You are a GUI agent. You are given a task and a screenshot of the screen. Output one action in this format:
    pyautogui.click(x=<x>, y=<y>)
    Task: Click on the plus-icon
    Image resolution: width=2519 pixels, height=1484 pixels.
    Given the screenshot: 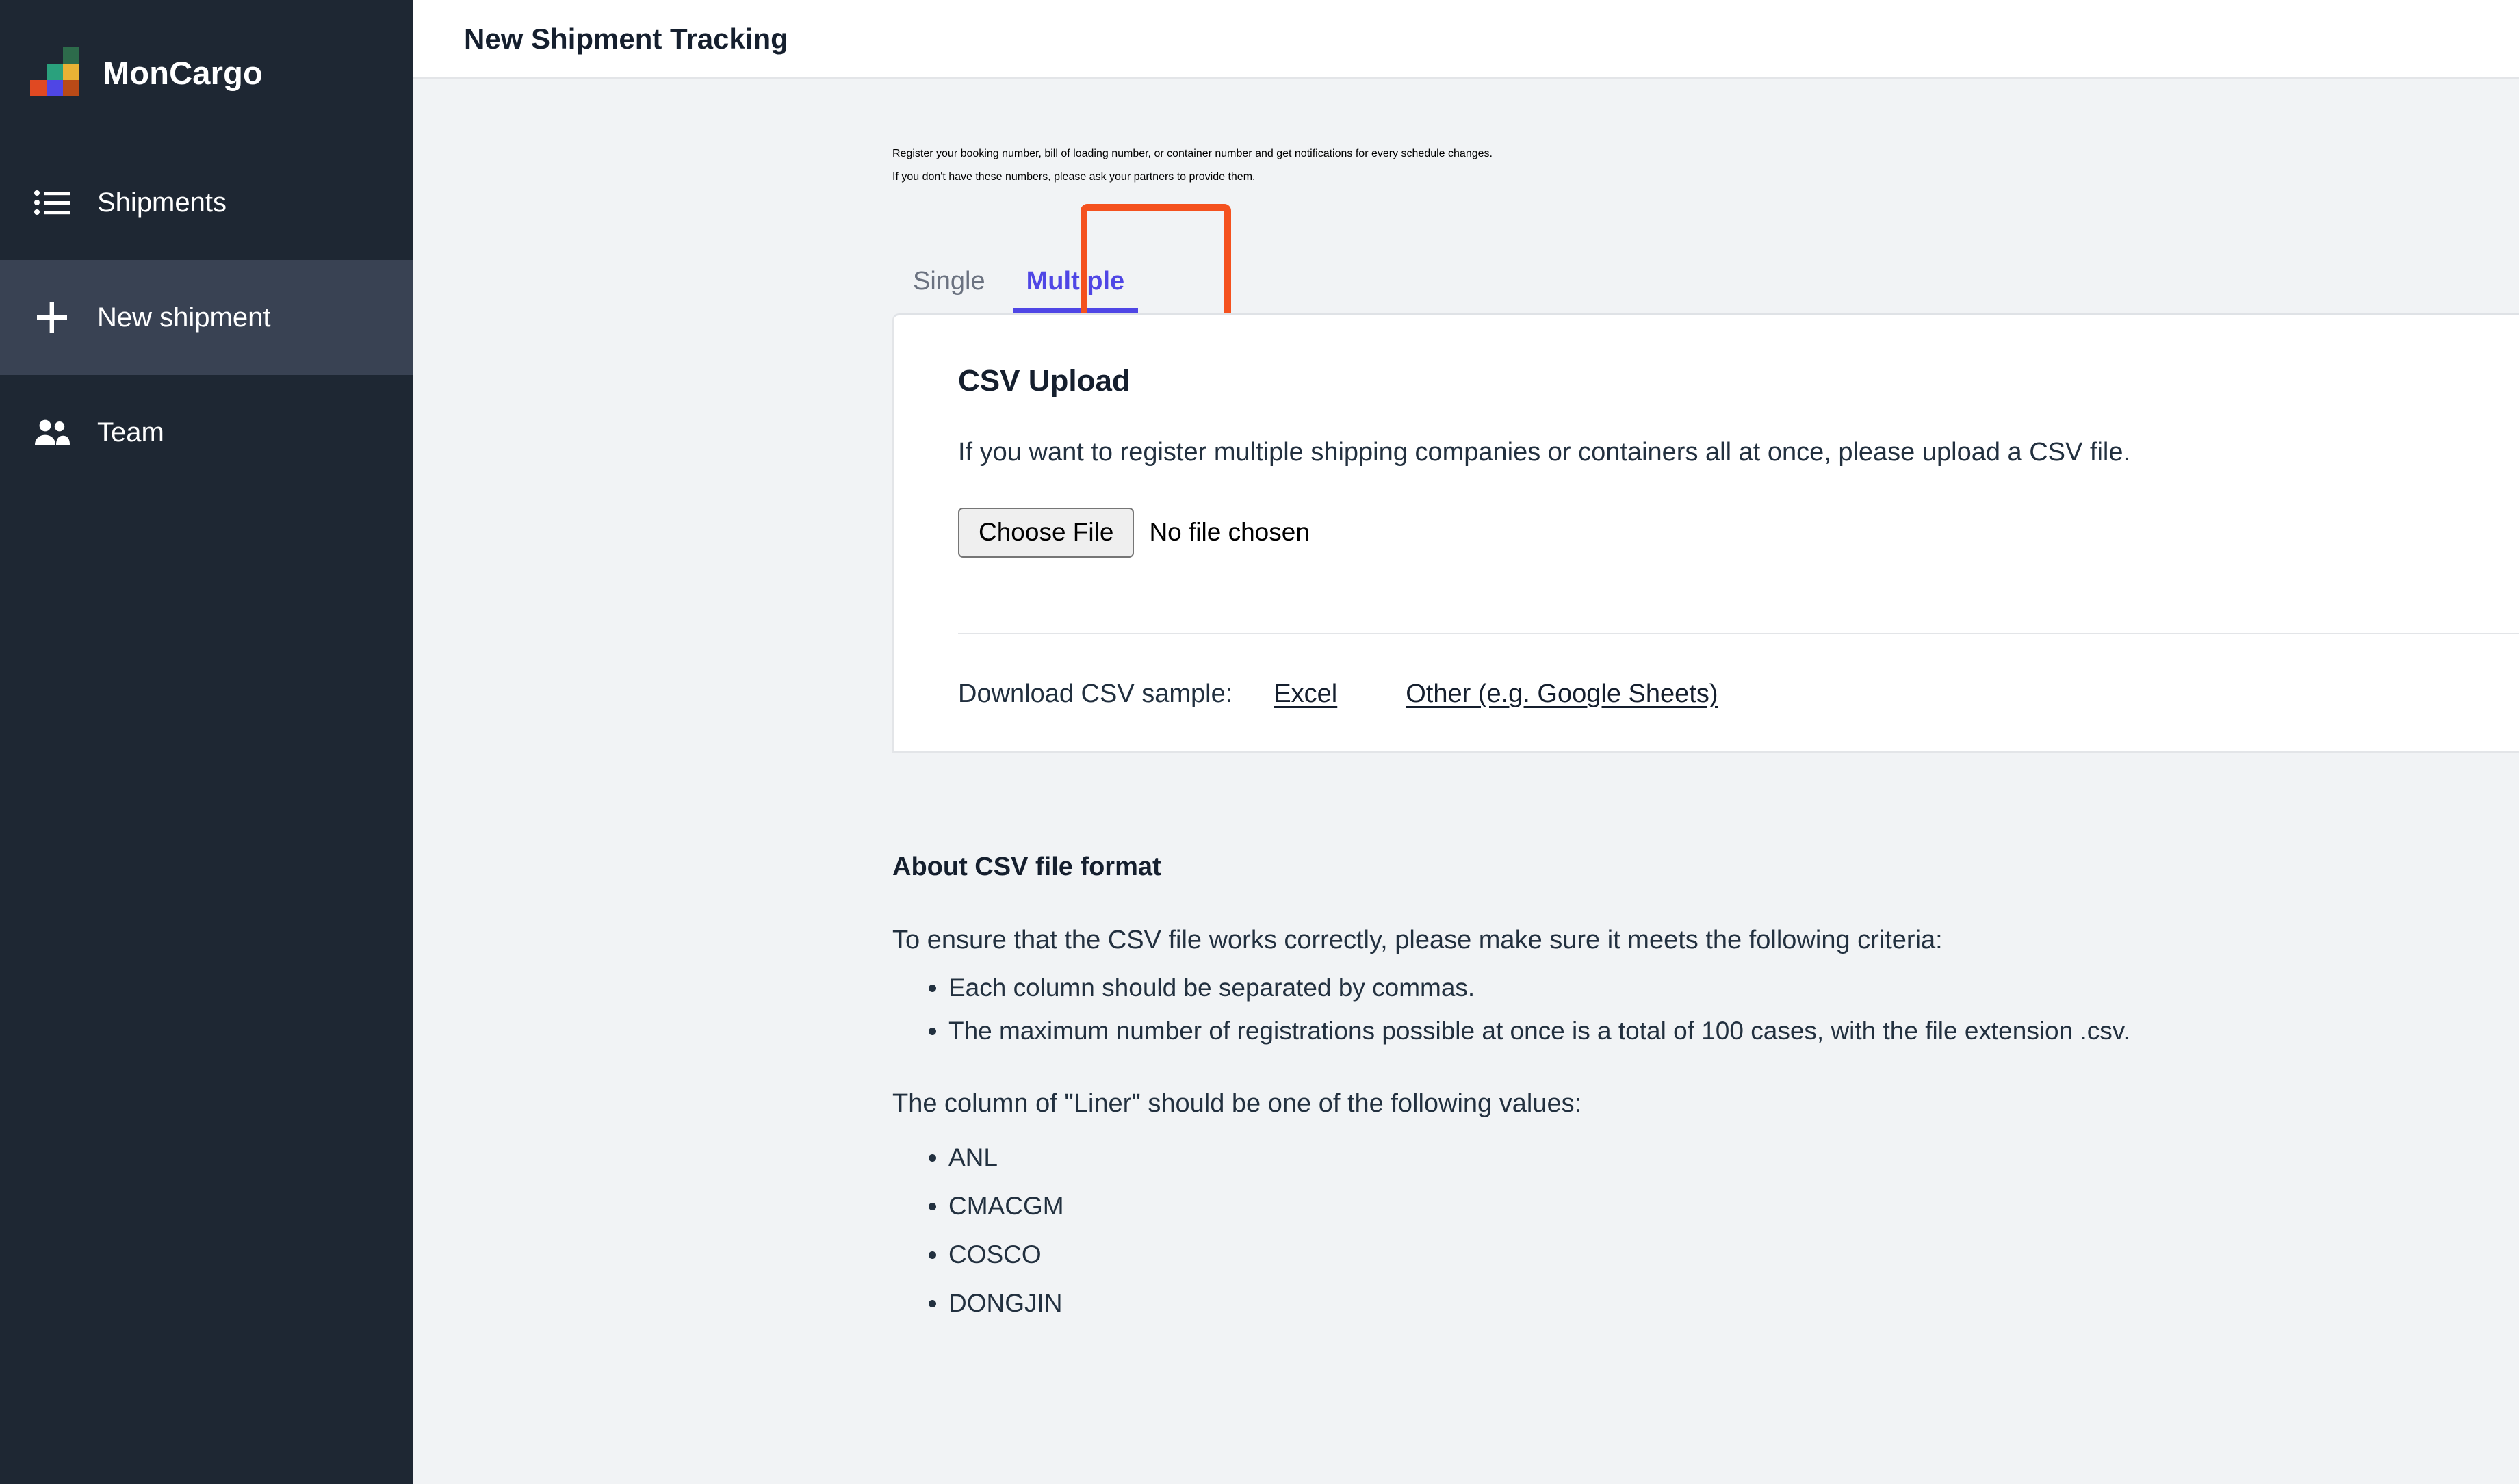 What is the action you would take?
    pyautogui.click(x=52, y=317)
    